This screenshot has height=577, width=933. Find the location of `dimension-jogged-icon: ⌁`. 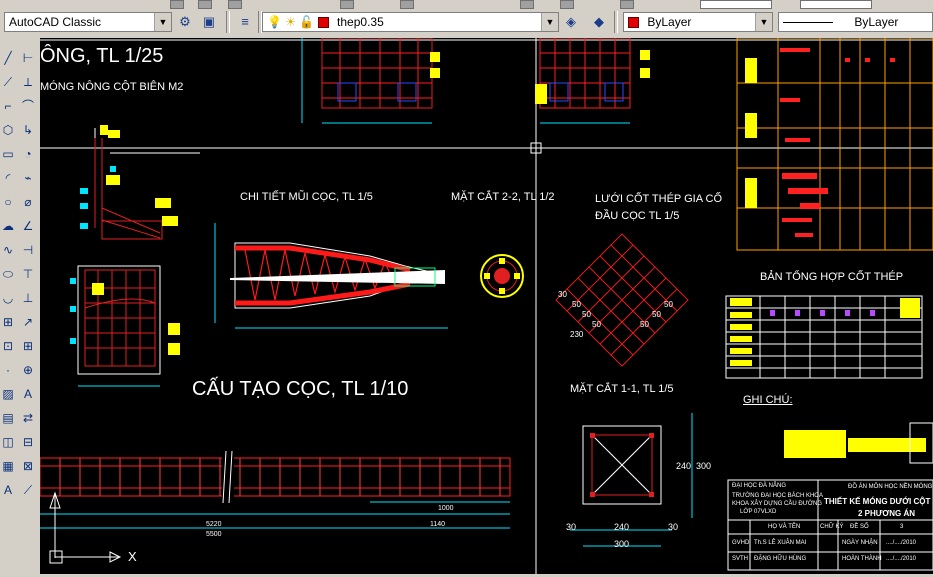

dimension-jogged-icon: ⌁ is located at coordinates (28, 178).